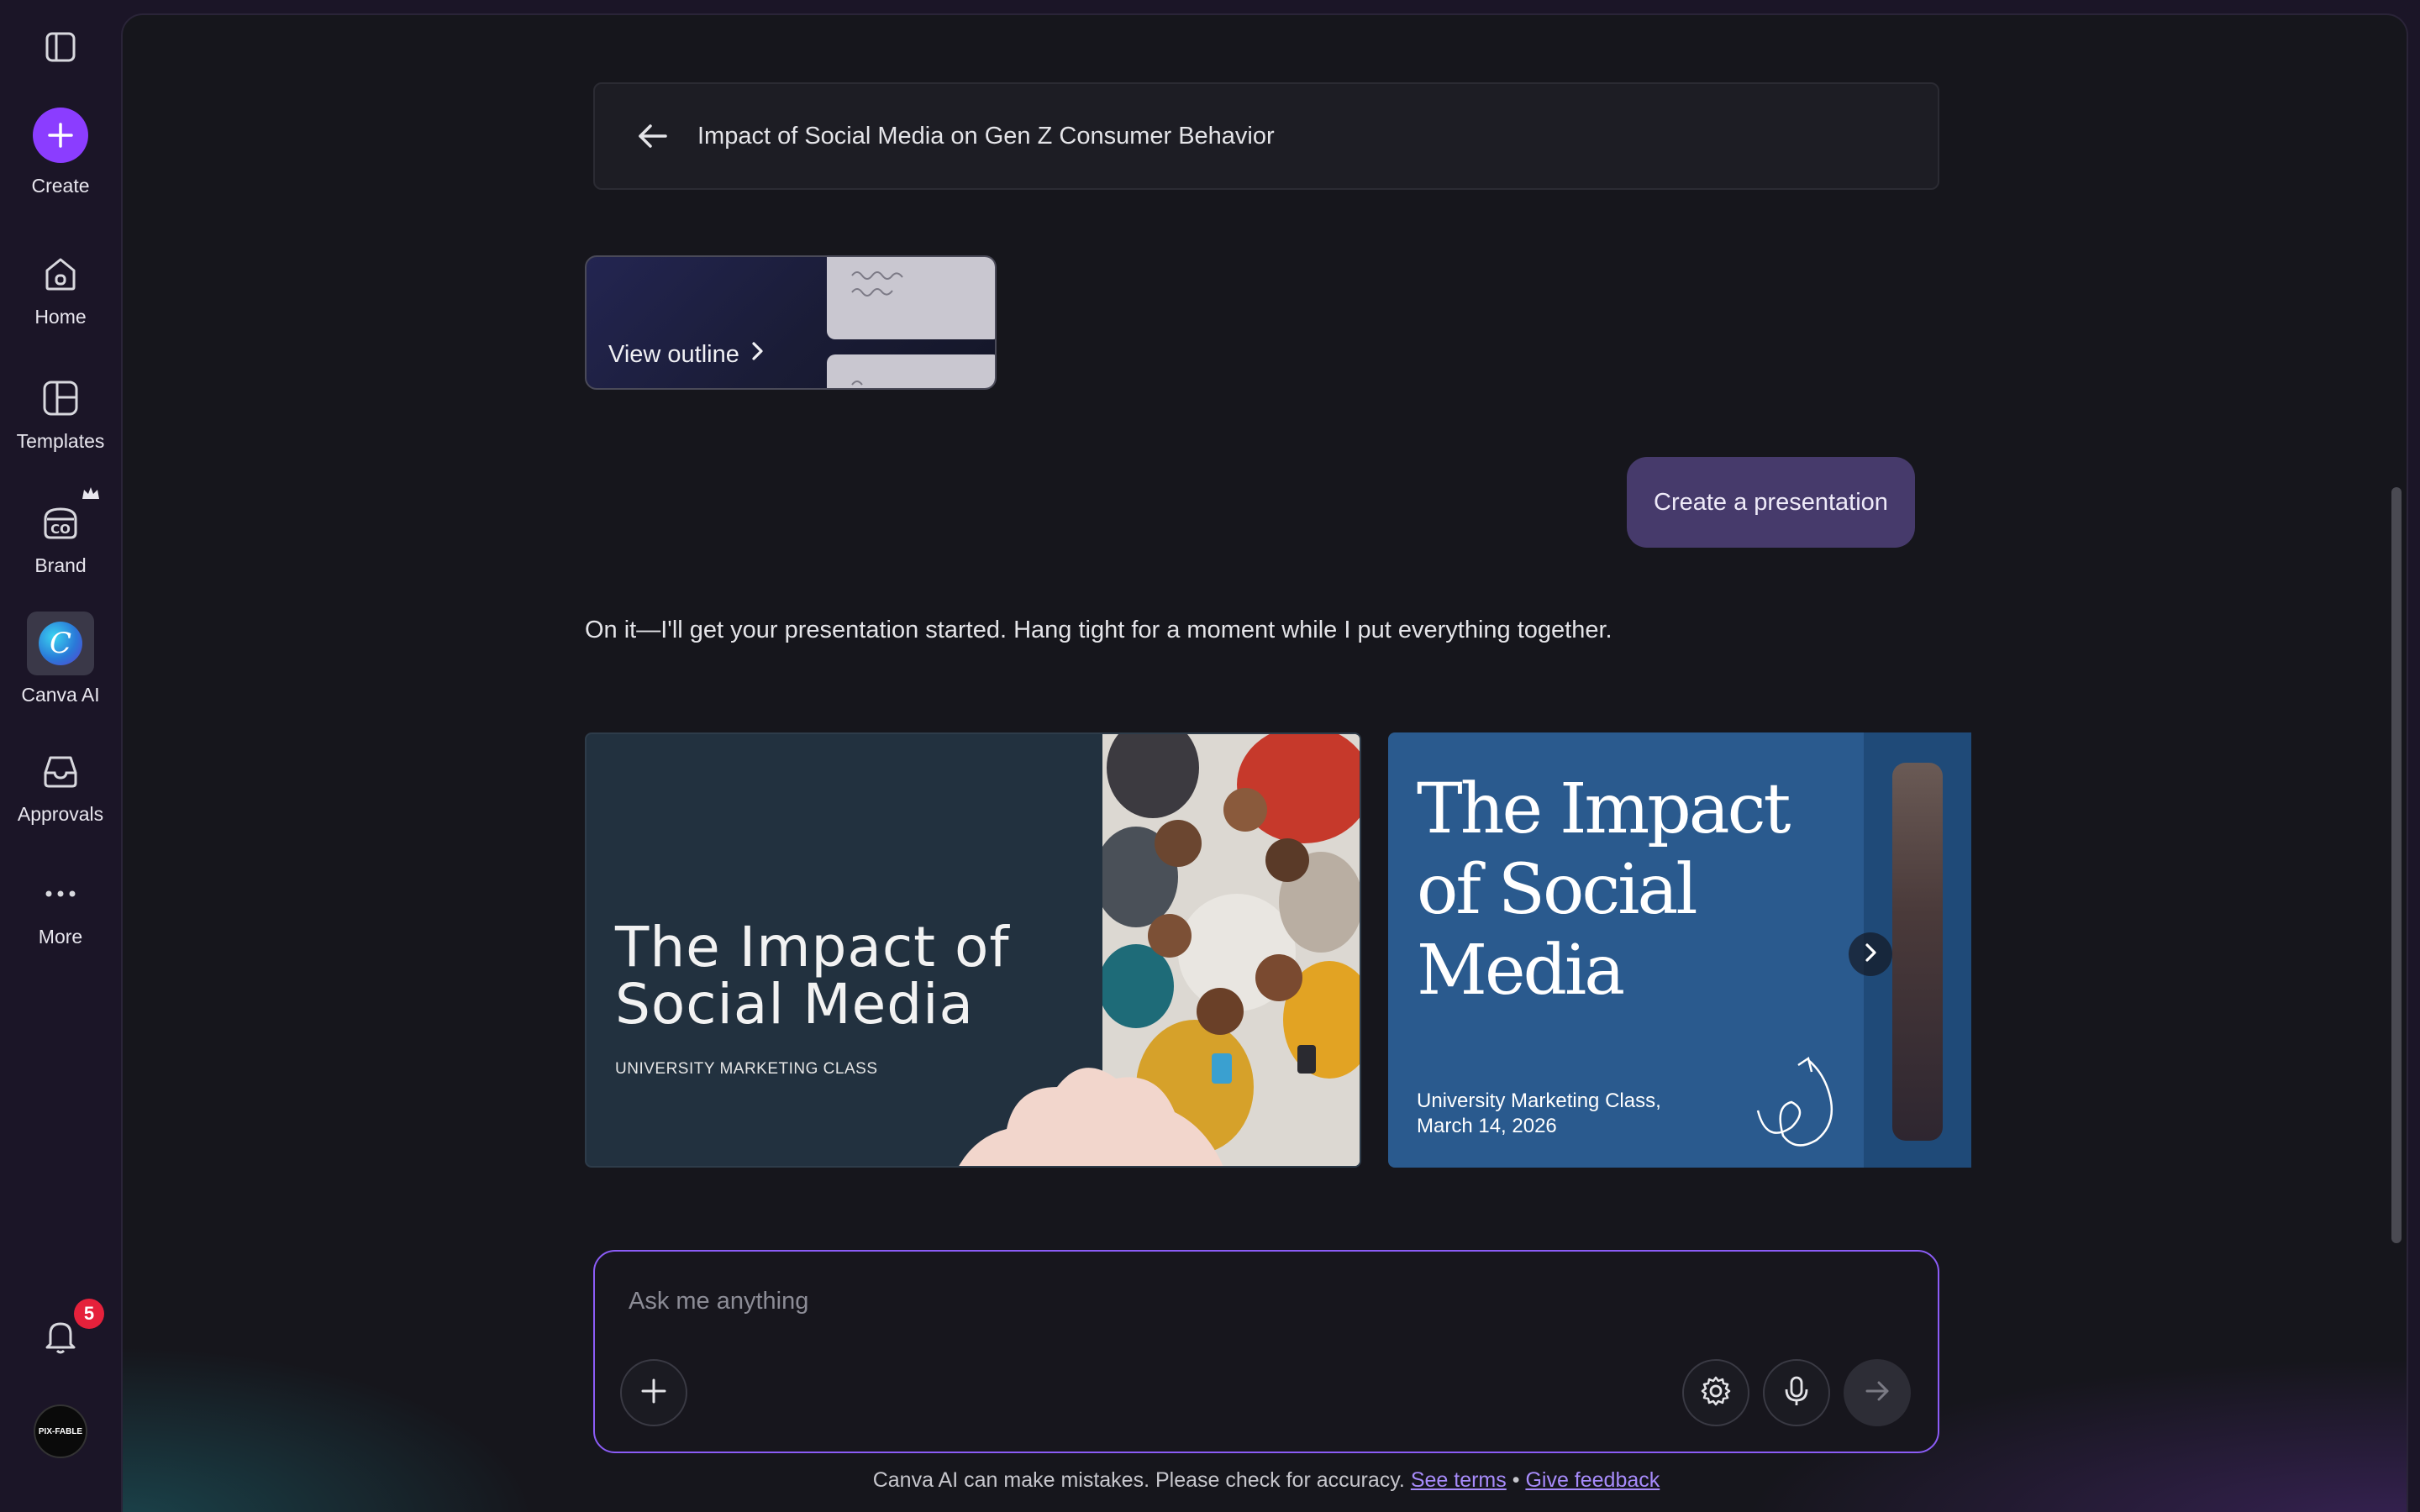  I want to click on sidebar-panel-icon, so click(60, 47).